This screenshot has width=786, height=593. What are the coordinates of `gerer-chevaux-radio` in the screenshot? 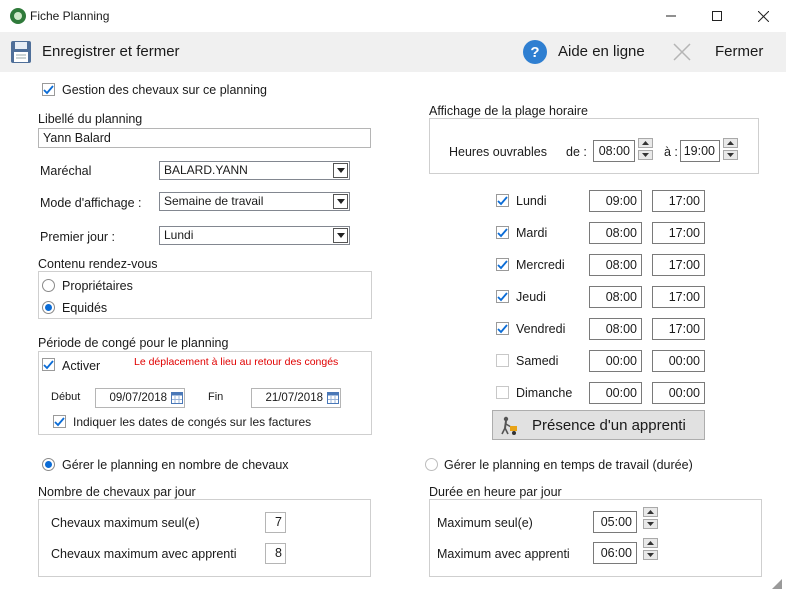 It's located at (48, 464).